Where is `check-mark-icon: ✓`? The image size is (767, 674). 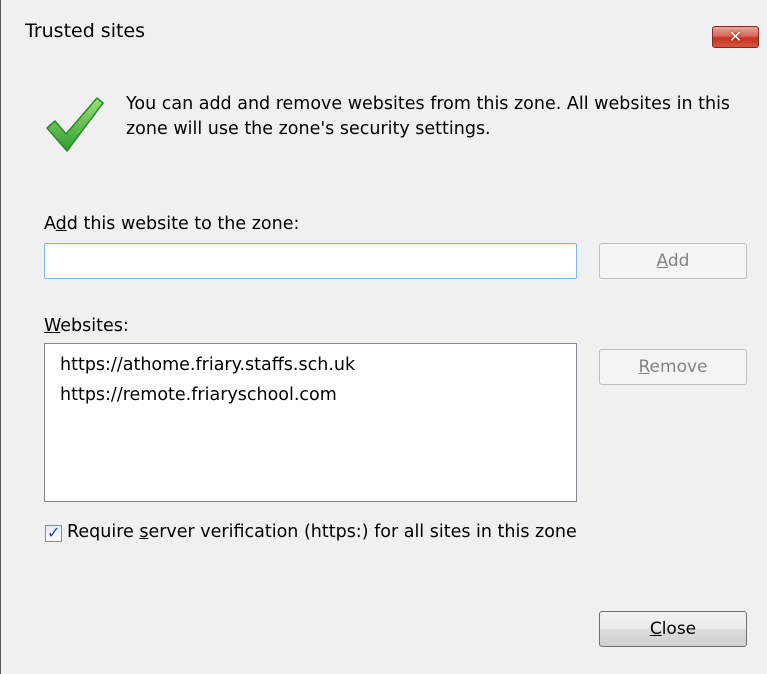 check-mark-icon: ✓ is located at coordinates (54, 532).